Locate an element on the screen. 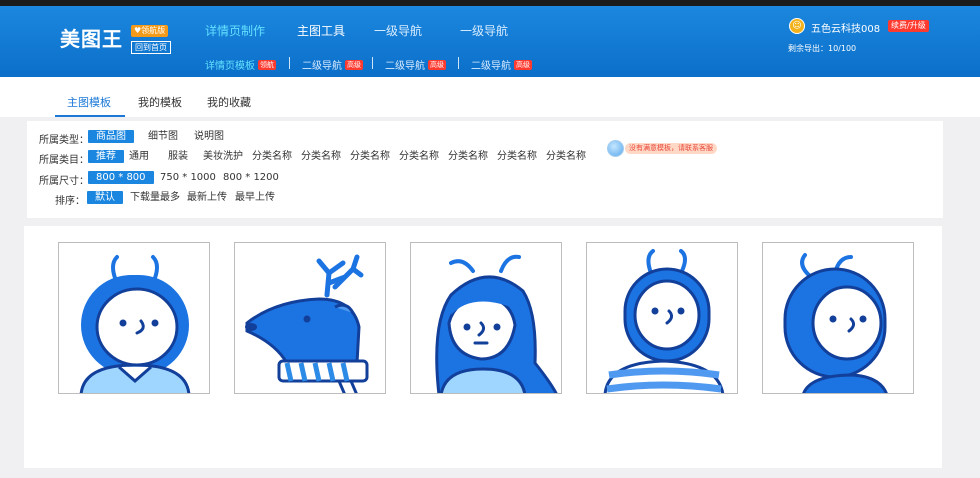 The height and width of the screenshot is (478, 980). template-card-antenna-boy is located at coordinates (134, 318).